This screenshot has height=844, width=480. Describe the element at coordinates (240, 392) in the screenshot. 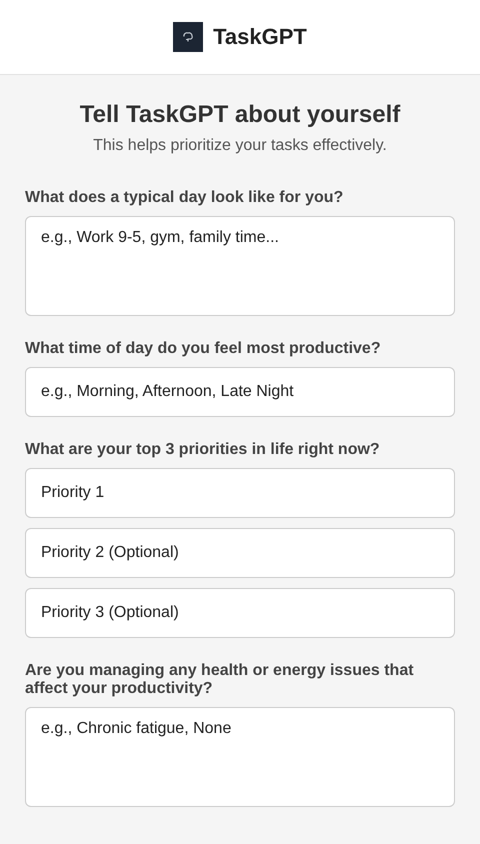

I see `input-field: e.g., Morning, Afternoon, Late Night` at that location.